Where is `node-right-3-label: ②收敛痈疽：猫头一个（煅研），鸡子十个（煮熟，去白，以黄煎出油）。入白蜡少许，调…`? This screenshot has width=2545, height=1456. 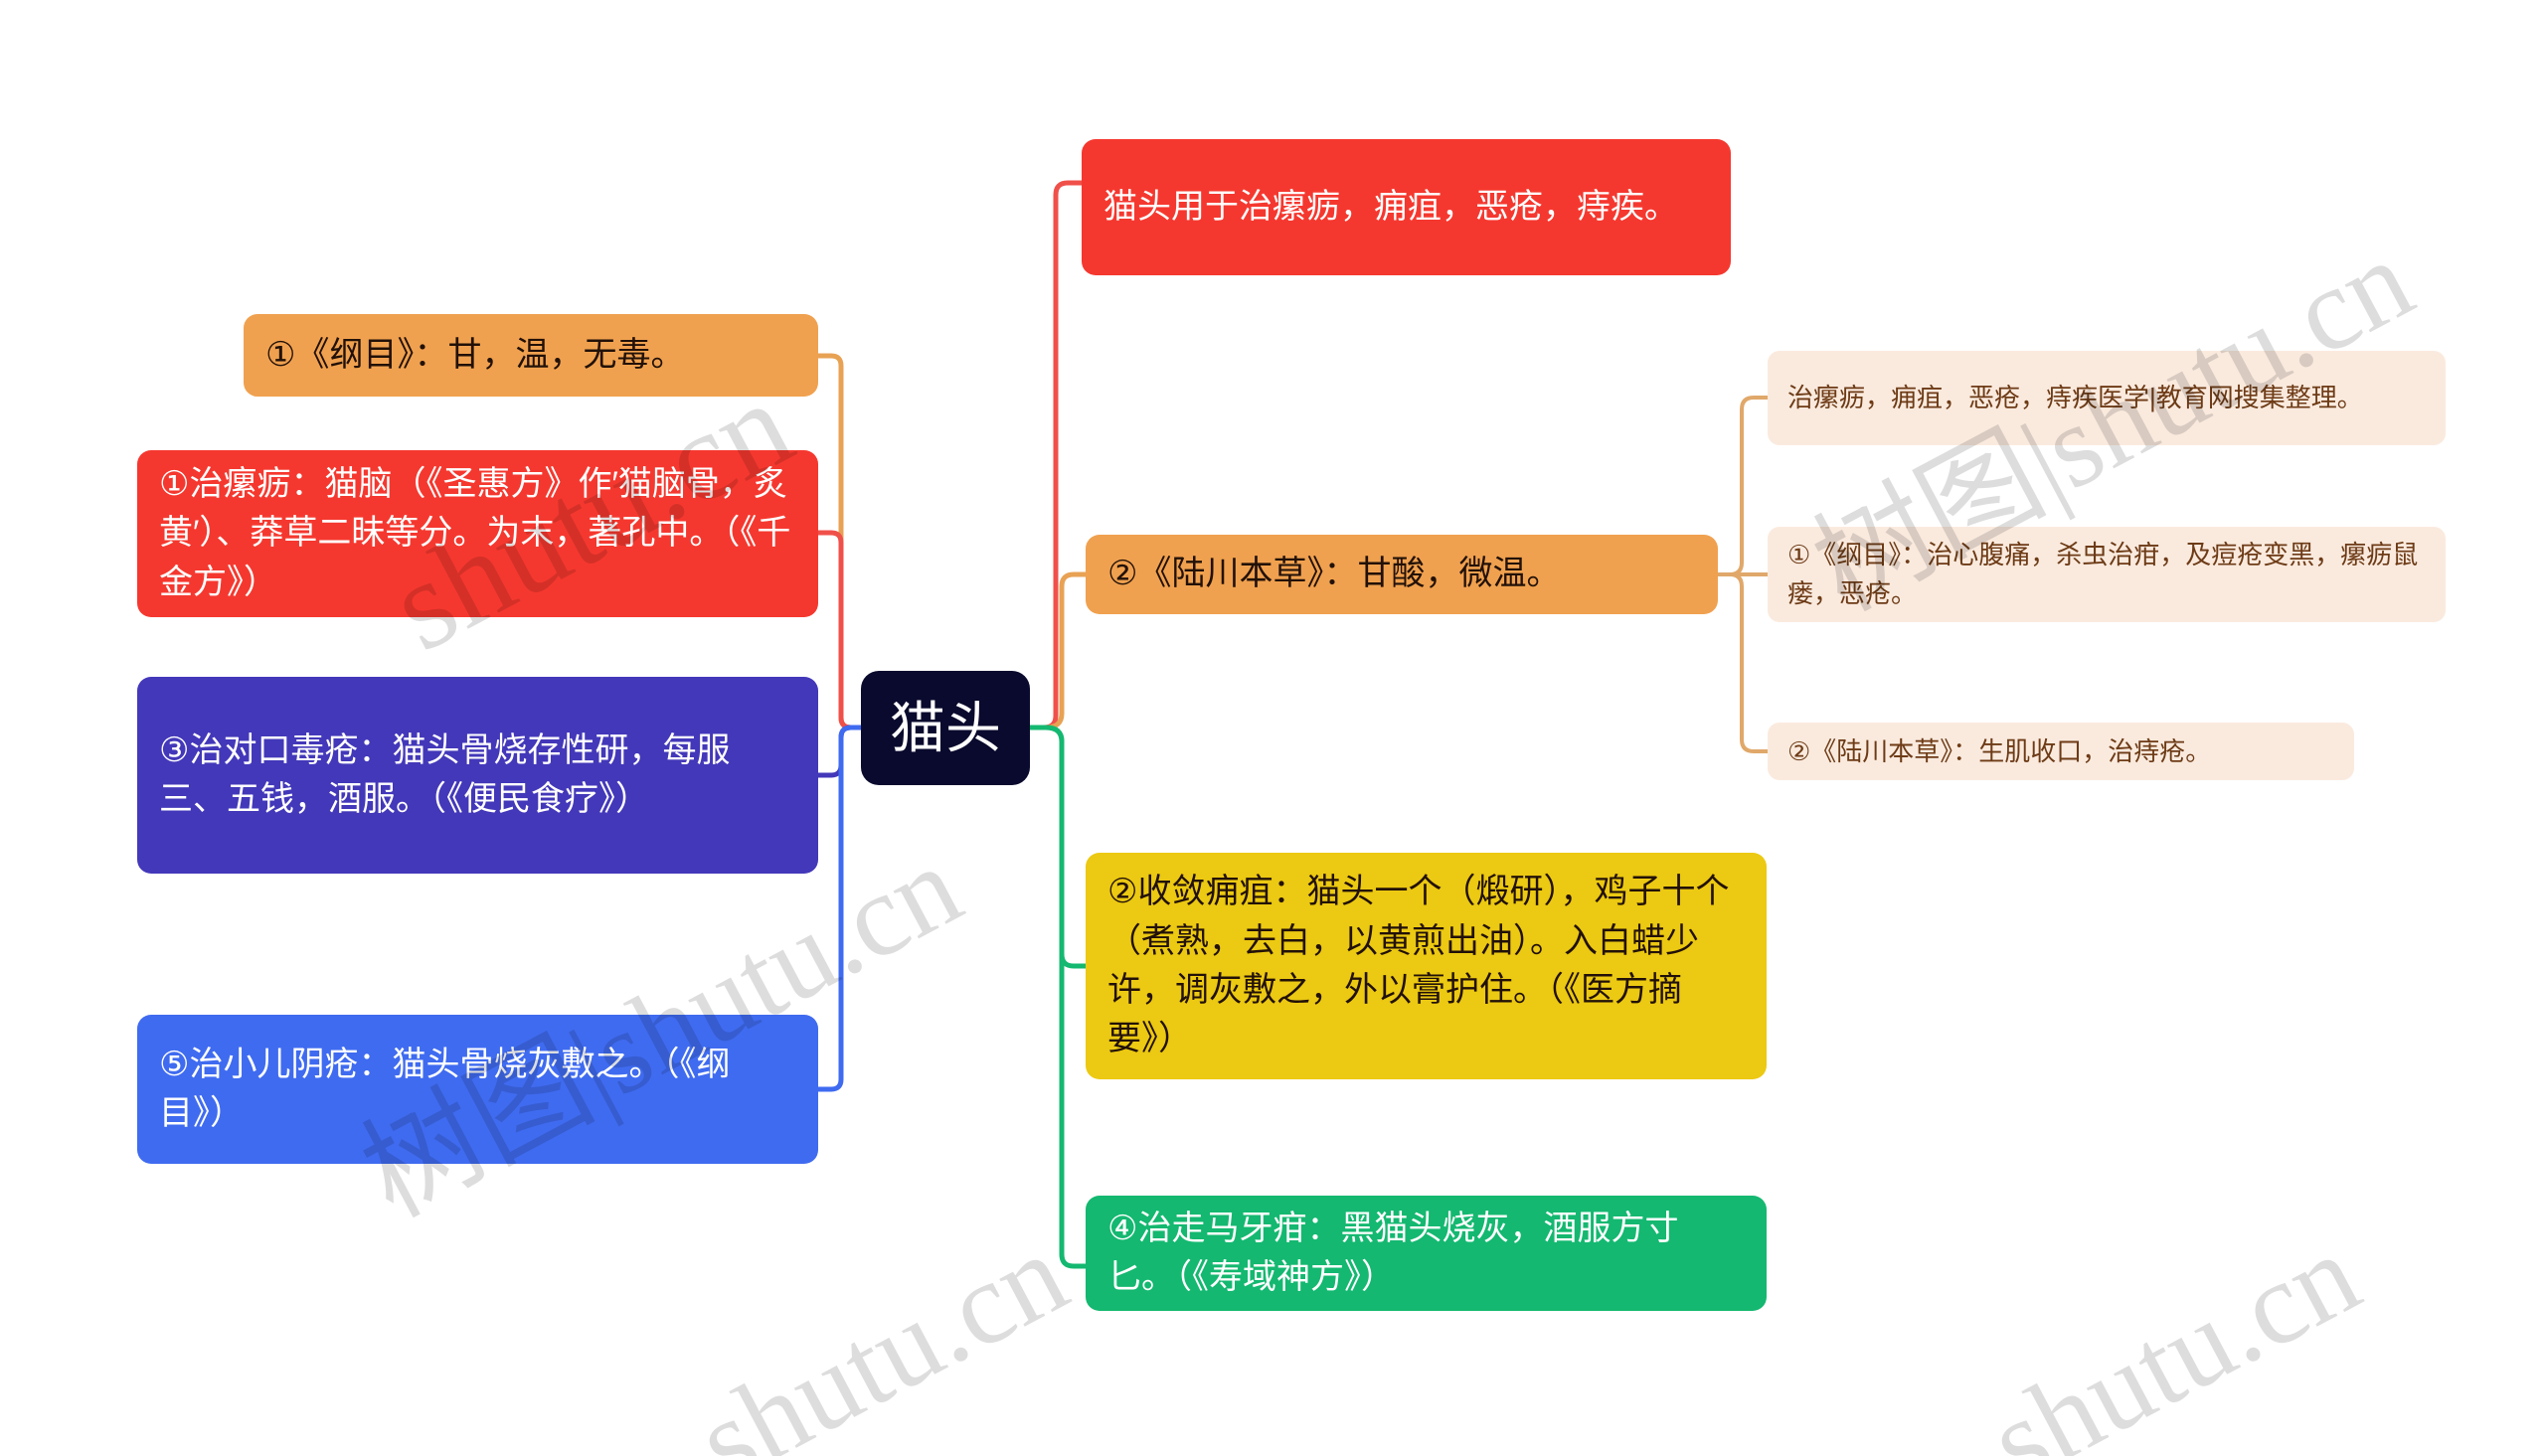 node-right-3-label: ②收敛痈疽：猫头一个（煅研），鸡子十个（煮熟，去白，以黄煎出油）。入白蜡少许，调… is located at coordinates (1418, 965).